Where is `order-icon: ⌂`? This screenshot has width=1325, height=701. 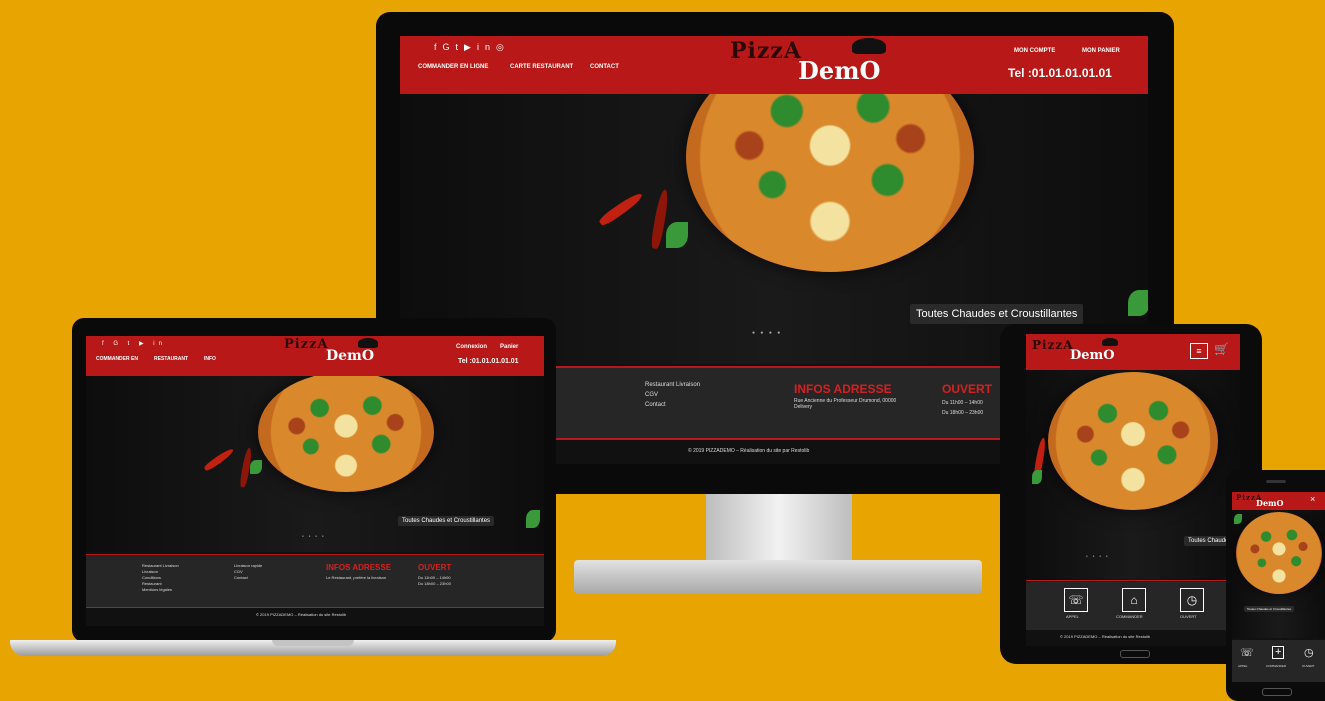
order-icon: ⌂ is located at coordinates (1134, 600).